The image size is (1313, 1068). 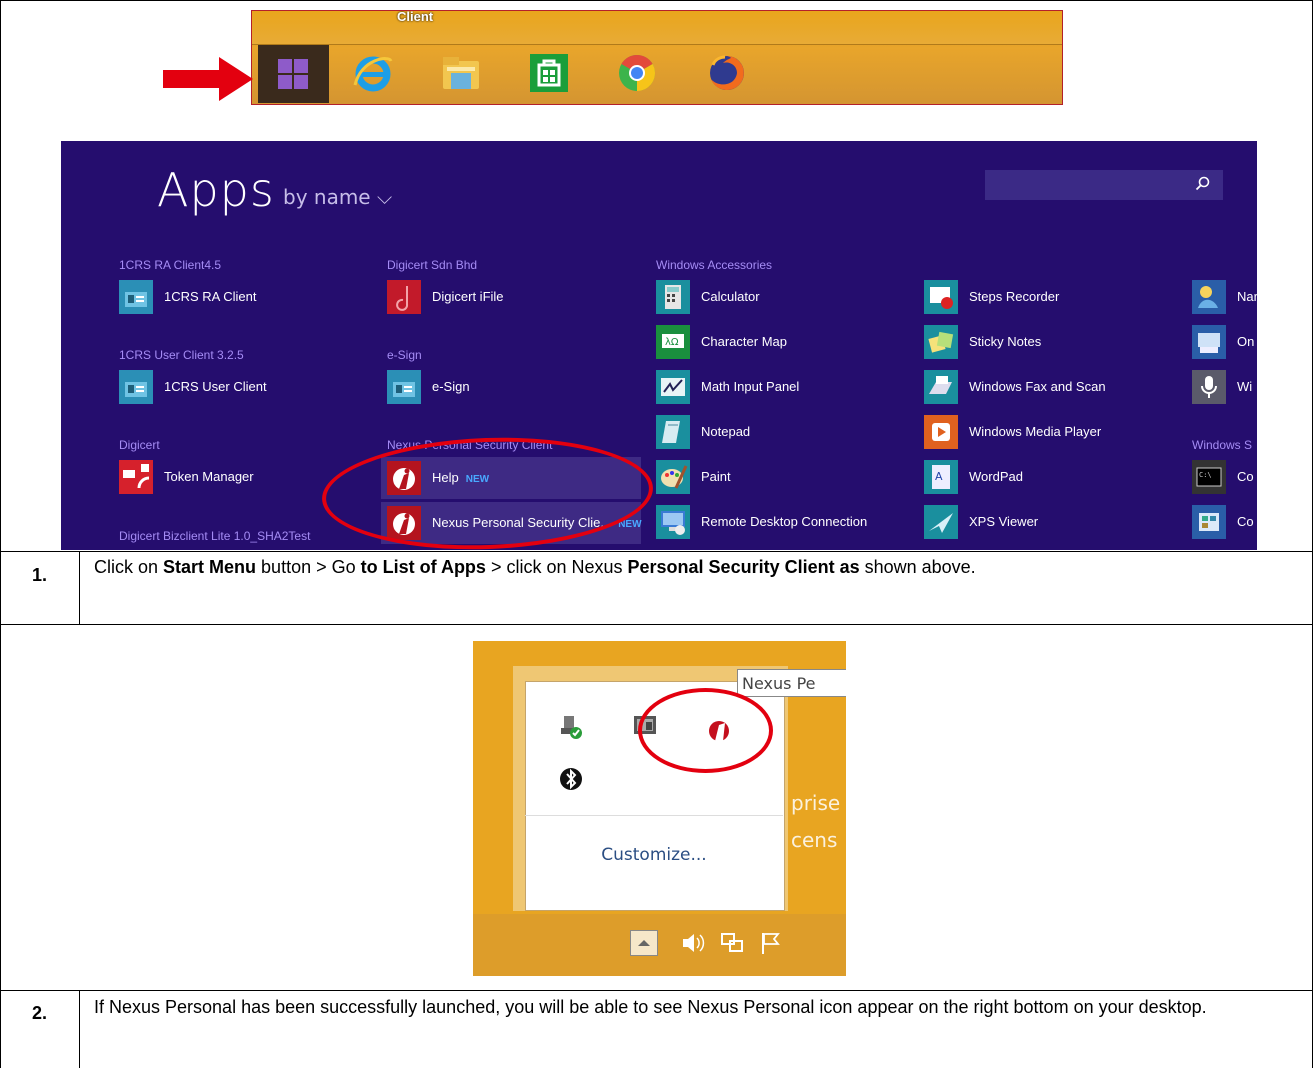 I want to click on app-label: WordPad, so click(x=996, y=476).